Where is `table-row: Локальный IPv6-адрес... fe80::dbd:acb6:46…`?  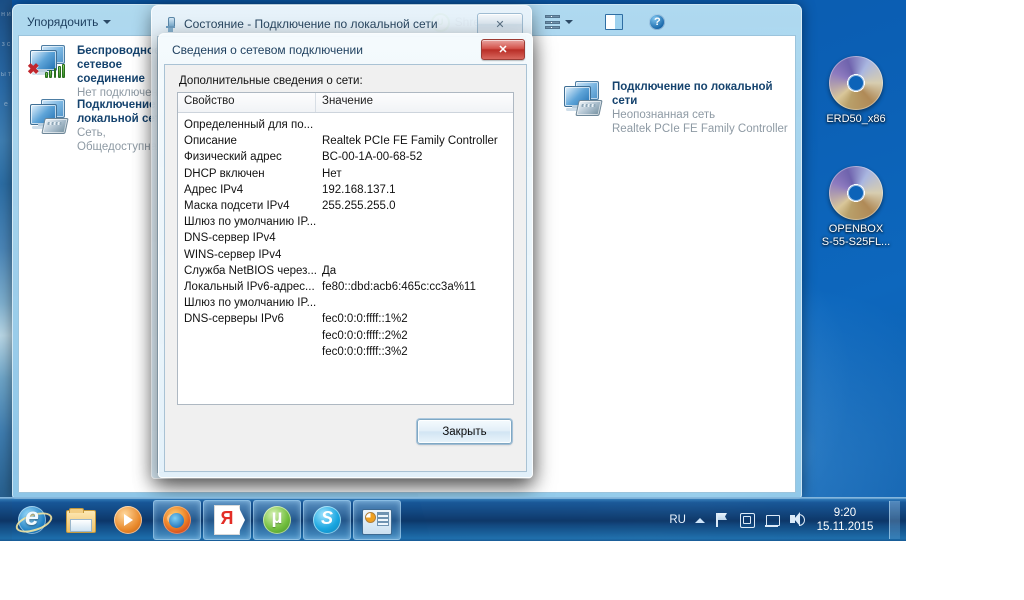 table-row: Локальный IPv6-адрес... fe80::dbd:acb6:46… is located at coordinates (345, 287).